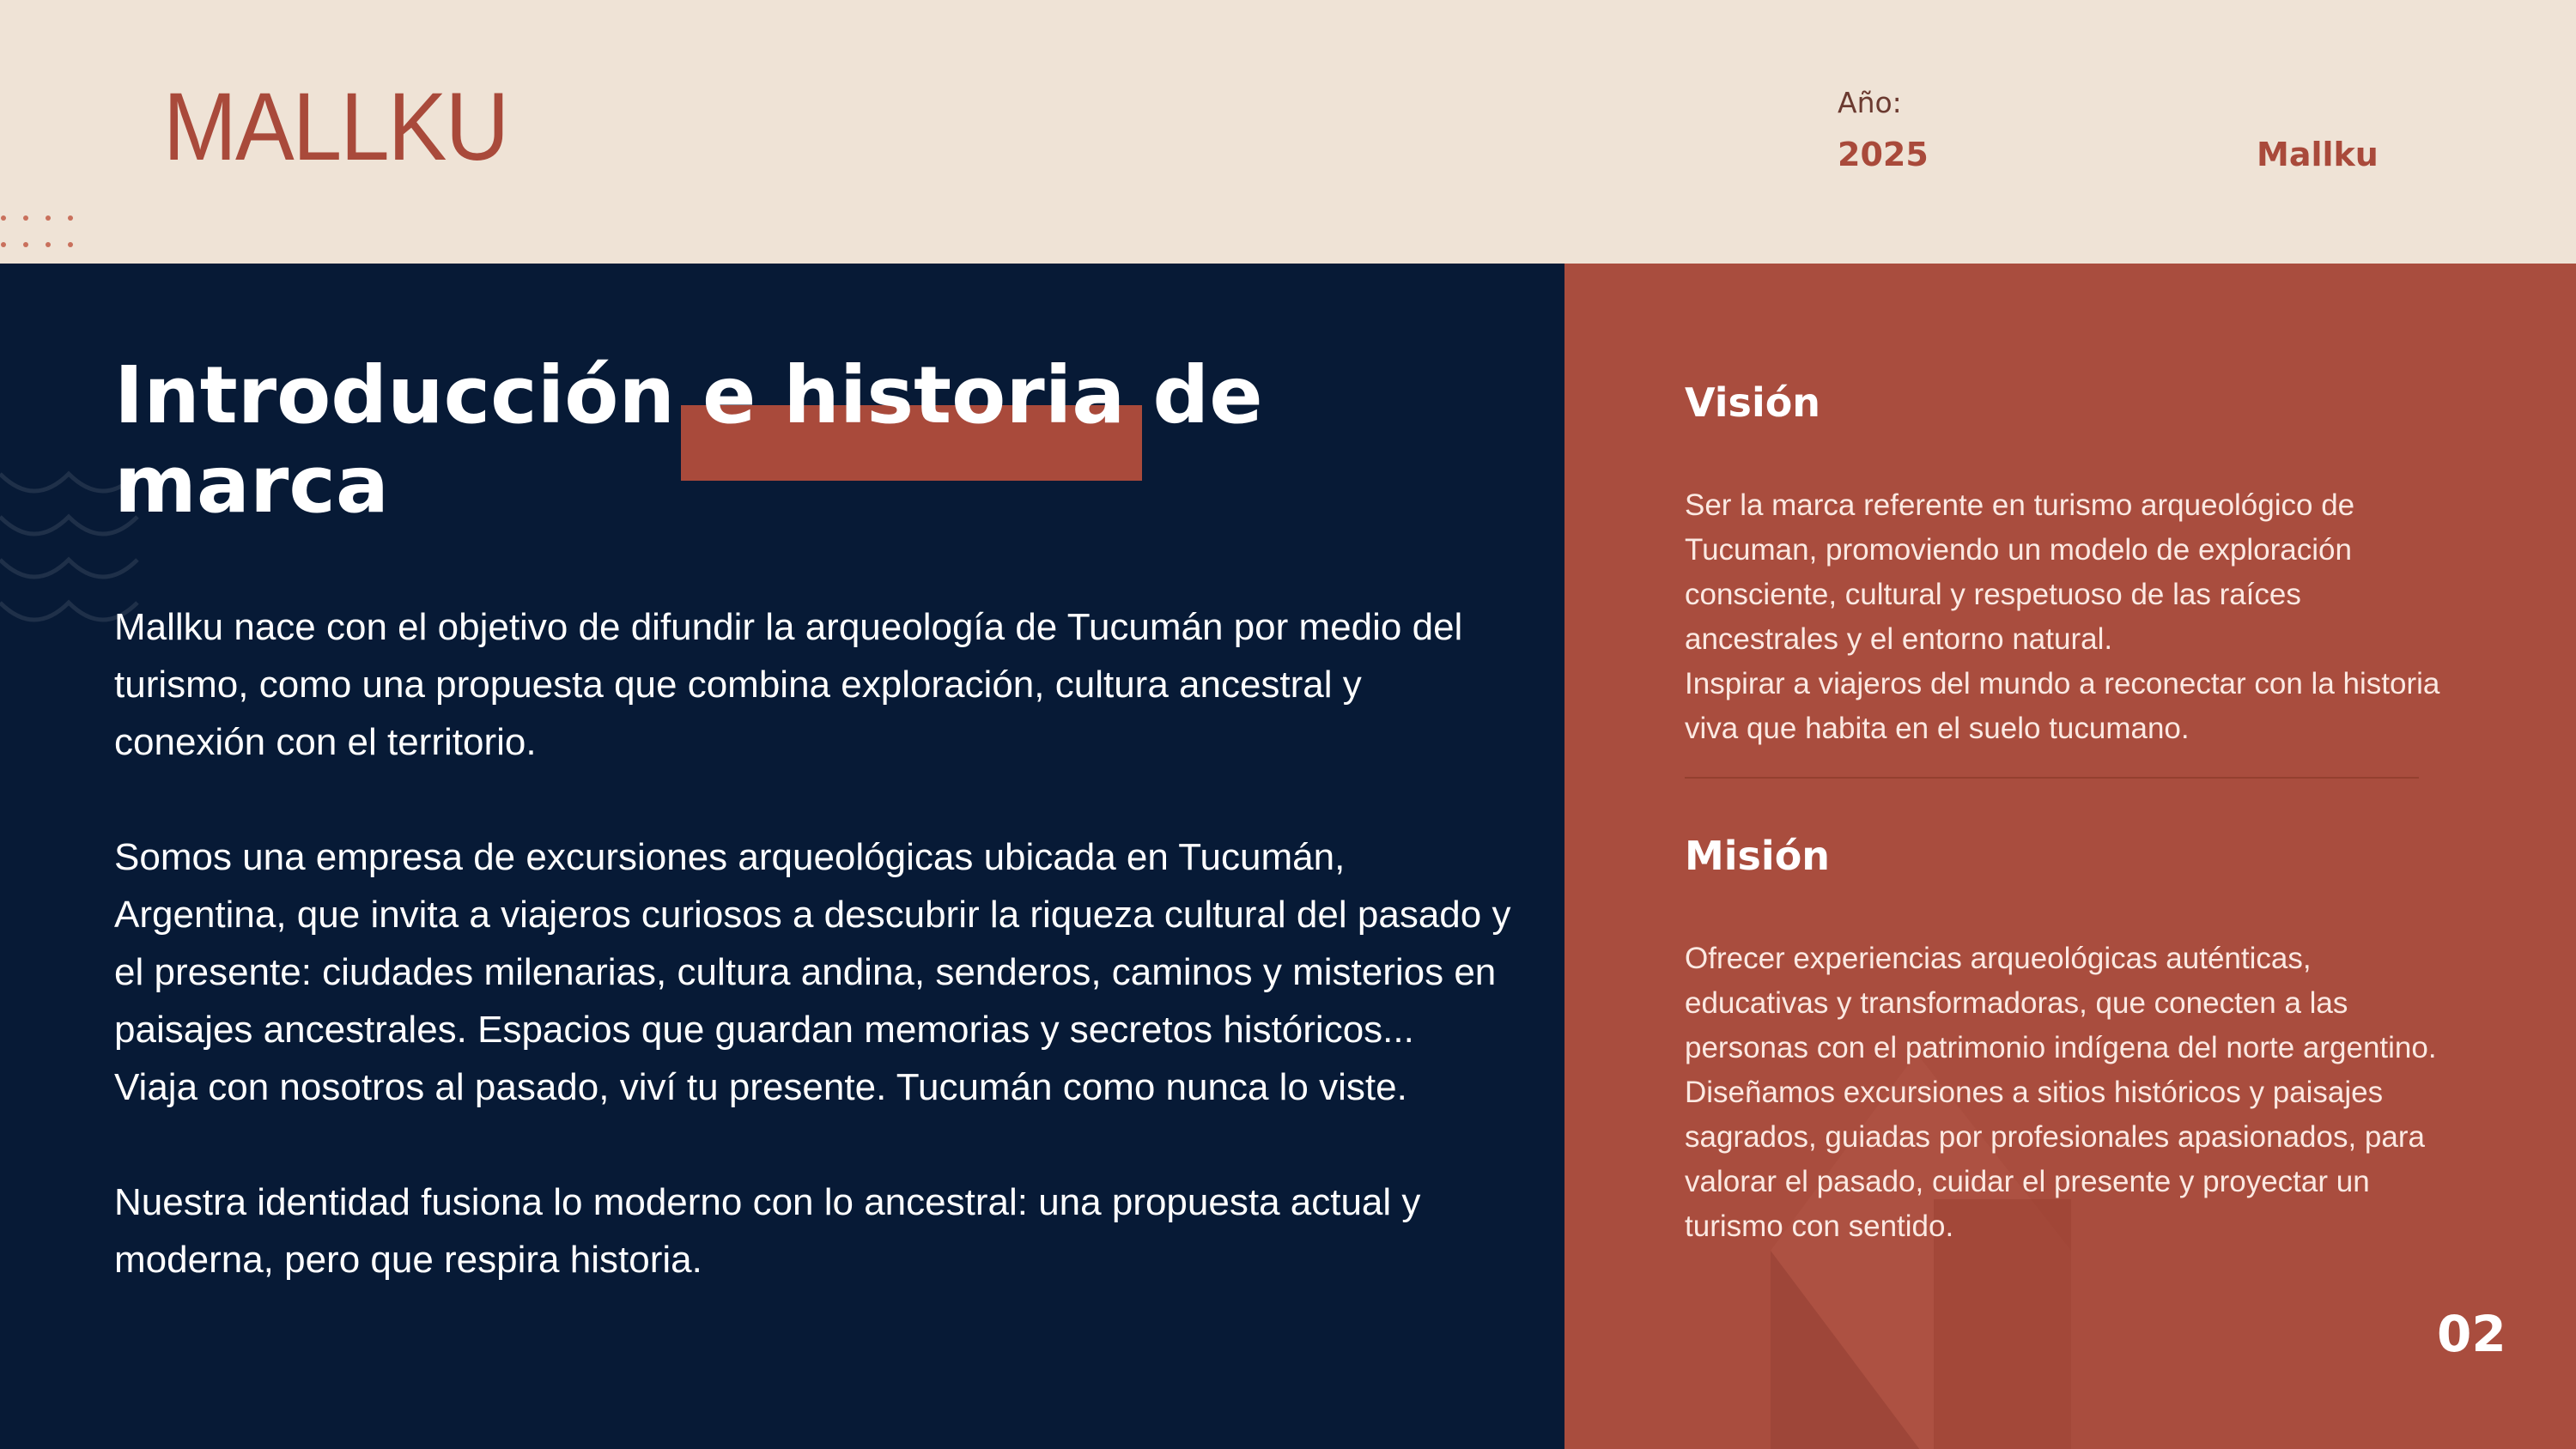 The height and width of the screenshot is (1449, 2576). Describe the element at coordinates (336, 126) in the screenshot. I see `brand-logo: MALLKU` at that location.